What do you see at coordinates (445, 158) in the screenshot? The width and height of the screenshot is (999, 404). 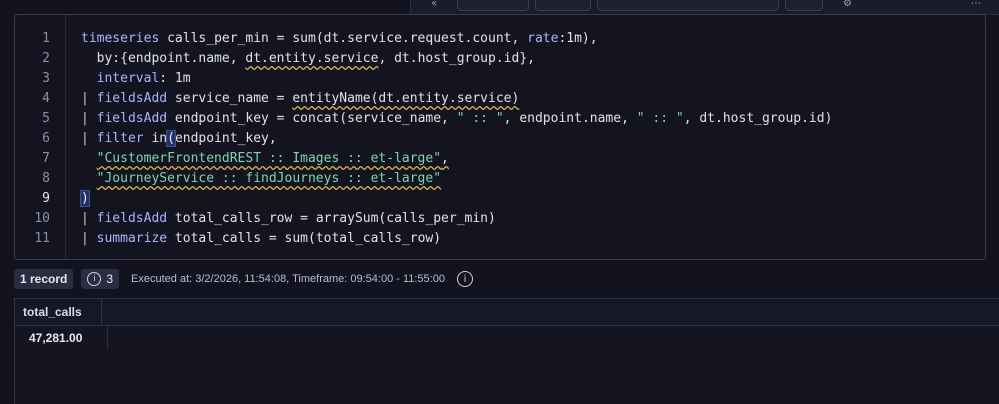 I see `code-text: ,` at bounding box center [445, 158].